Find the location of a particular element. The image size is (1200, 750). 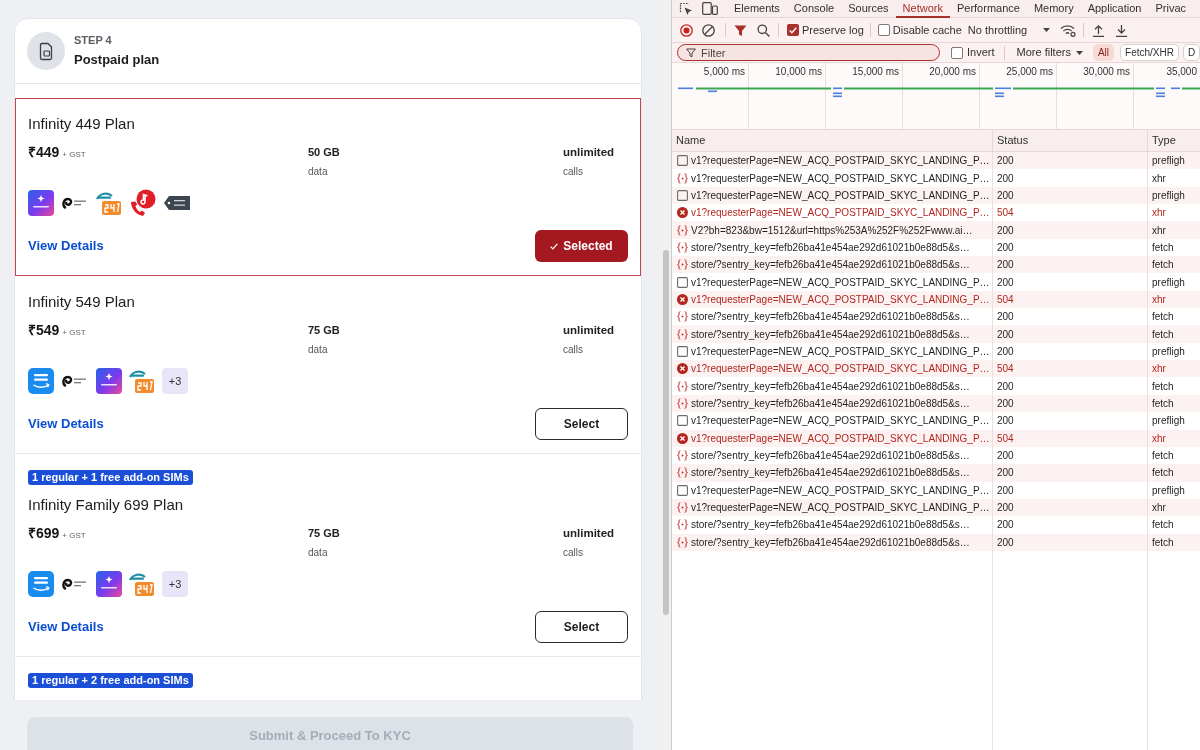

column-header: Name is located at coordinates (832, 140).